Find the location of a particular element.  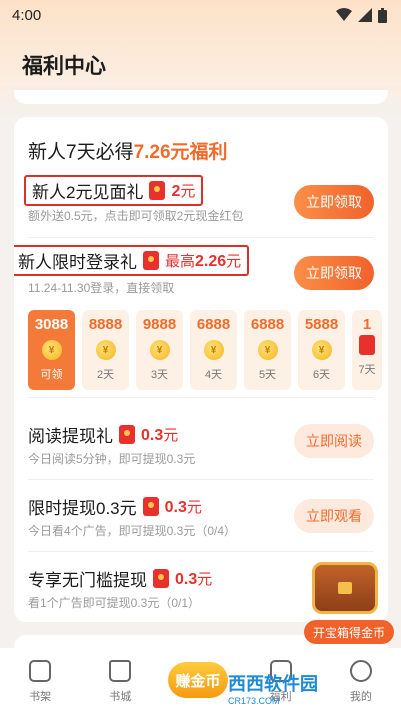

day-reward-item: 6888 ¥ 5天 is located at coordinates (267, 350).